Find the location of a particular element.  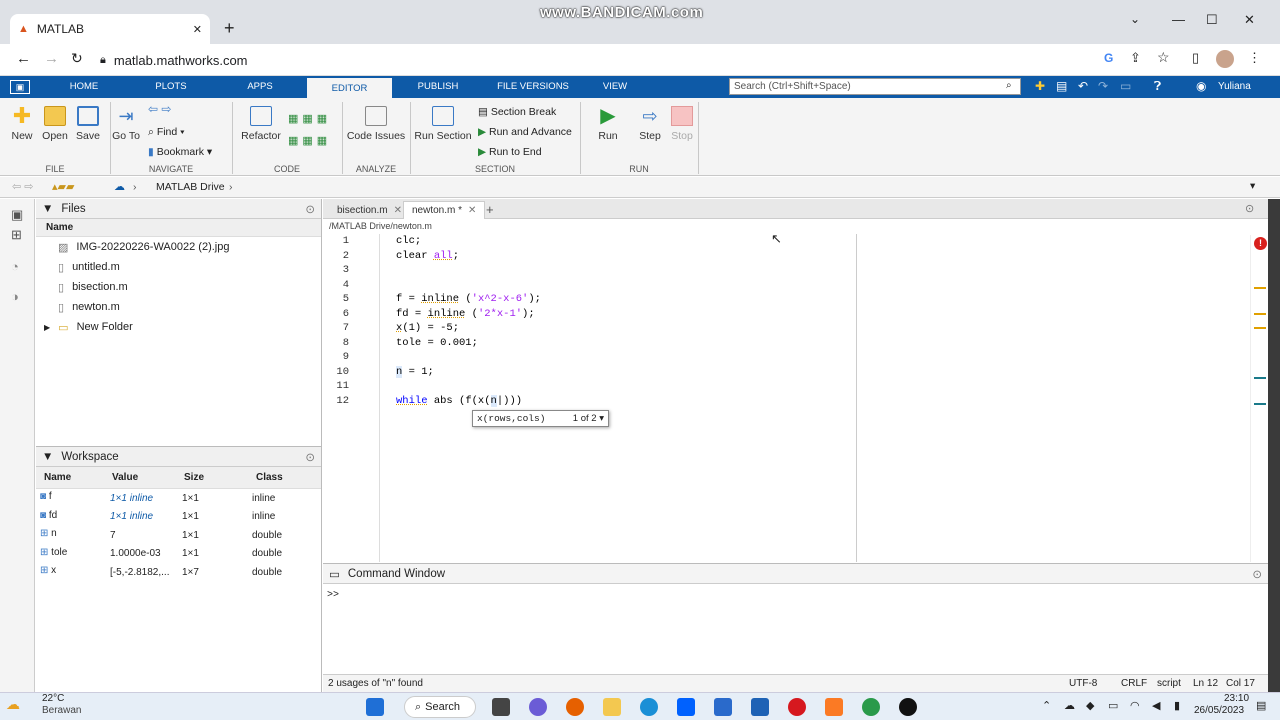

collapse-icon: ▼ is located at coordinates (47, 457).